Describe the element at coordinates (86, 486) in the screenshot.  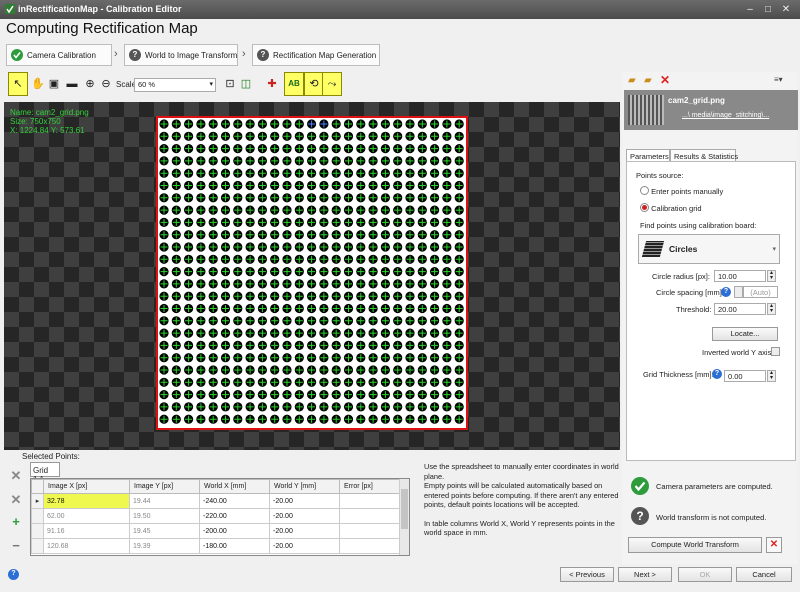
I see `column-header: Image X [px]` at that location.